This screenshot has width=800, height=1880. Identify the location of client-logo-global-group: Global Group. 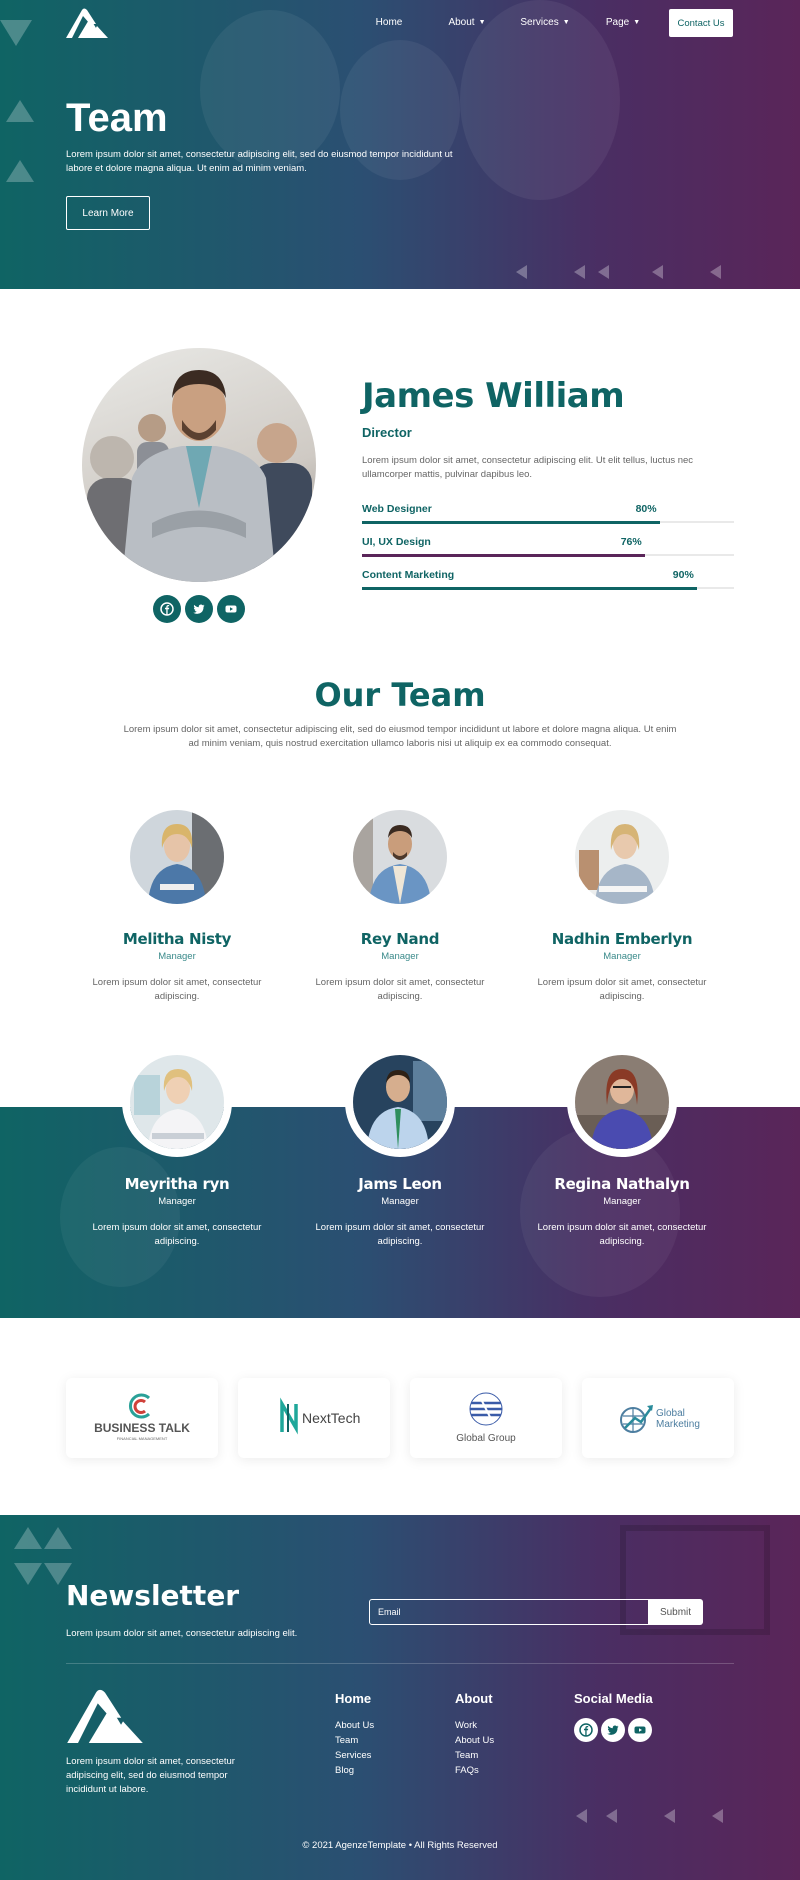
(486, 1418).